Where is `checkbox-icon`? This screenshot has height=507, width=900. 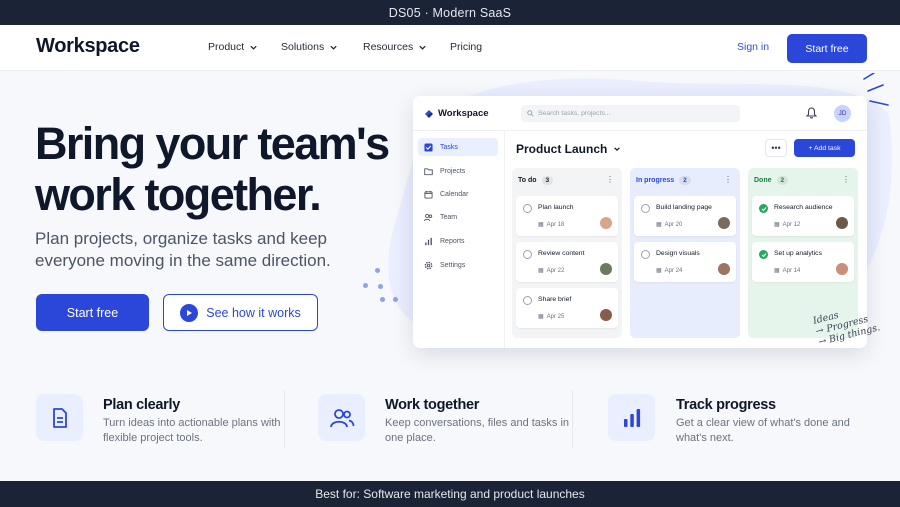
checkbox-icon is located at coordinates (428, 147).